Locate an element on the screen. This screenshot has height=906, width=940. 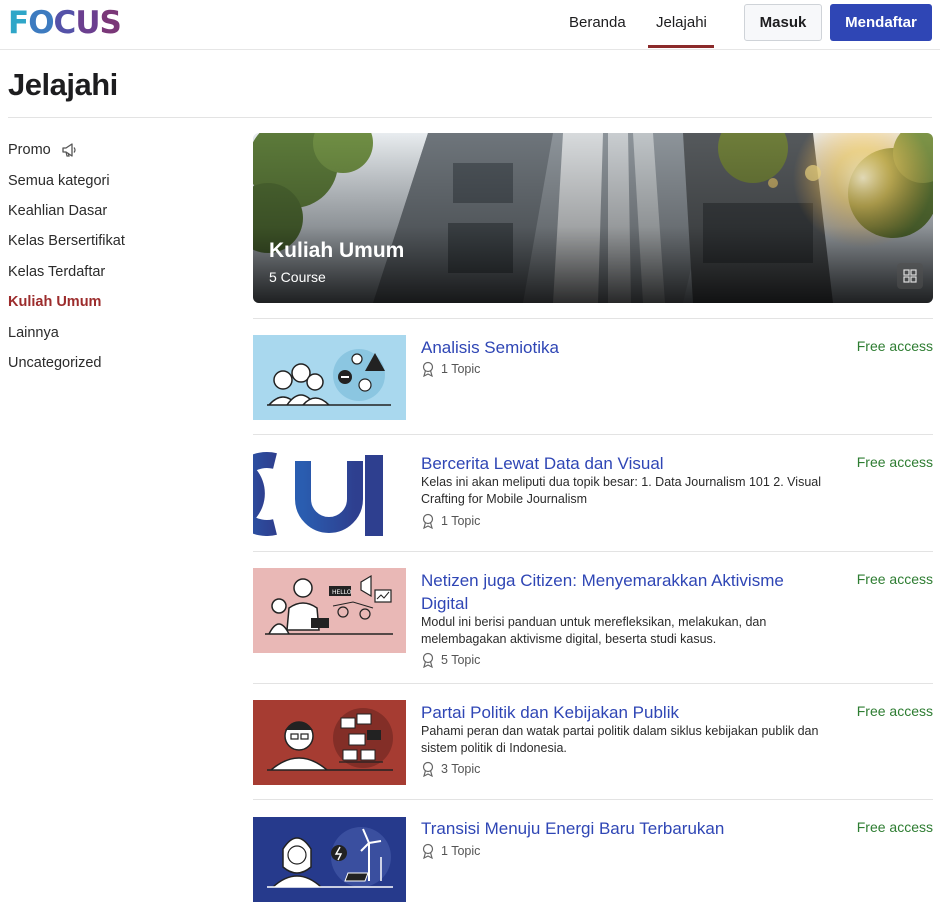
divider is located at coordinates (470, 117).